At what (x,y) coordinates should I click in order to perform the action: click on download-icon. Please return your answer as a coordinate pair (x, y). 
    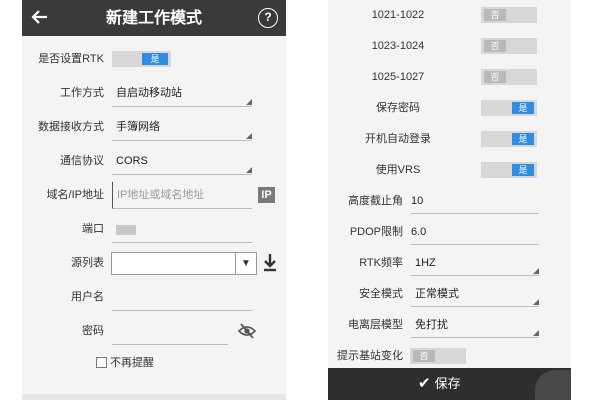
    Looking at the image, I should click on (270, 263).